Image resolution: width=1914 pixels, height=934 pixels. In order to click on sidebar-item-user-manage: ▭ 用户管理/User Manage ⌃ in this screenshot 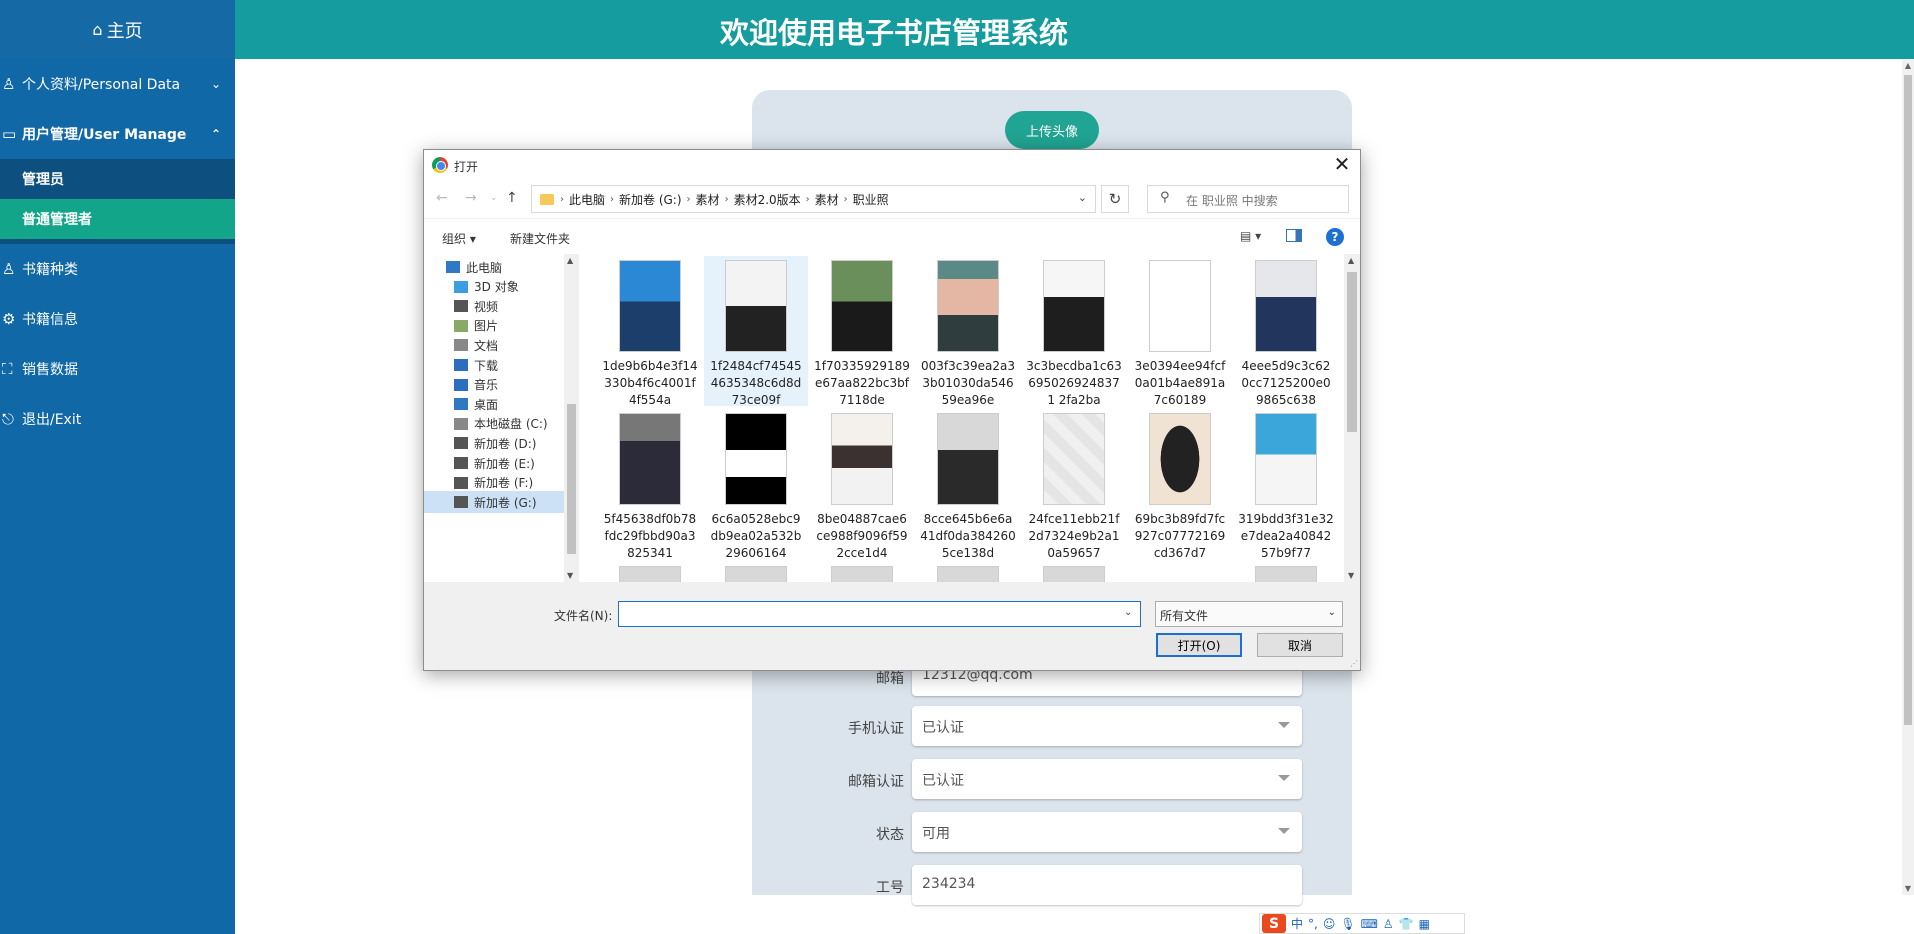, I will do `click(117, 134)`.